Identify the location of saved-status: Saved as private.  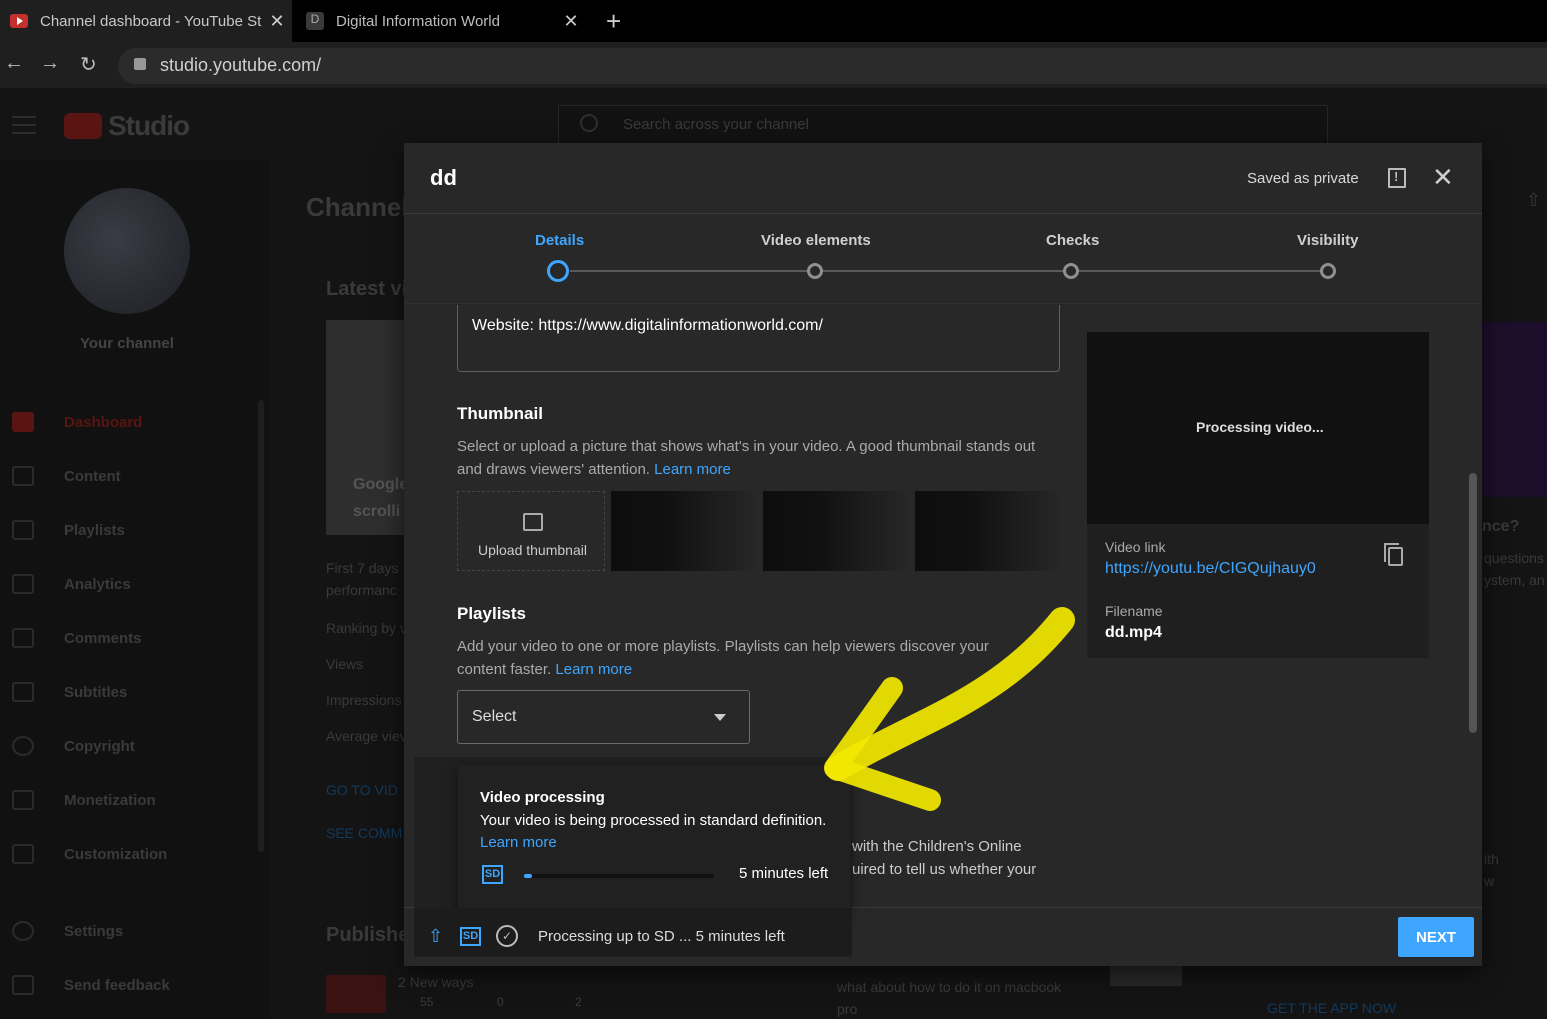
(1303, 178).